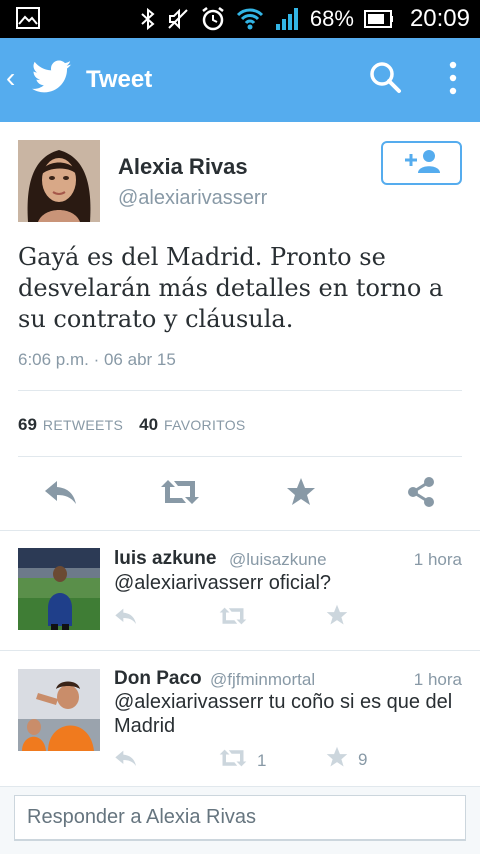 Image resolution: width=480 pixels, height=854 pixels. What do you see at coordinates (119, 79) in the screenshot?
I see `page-title: Tweet` at bounding box center [119, 79].